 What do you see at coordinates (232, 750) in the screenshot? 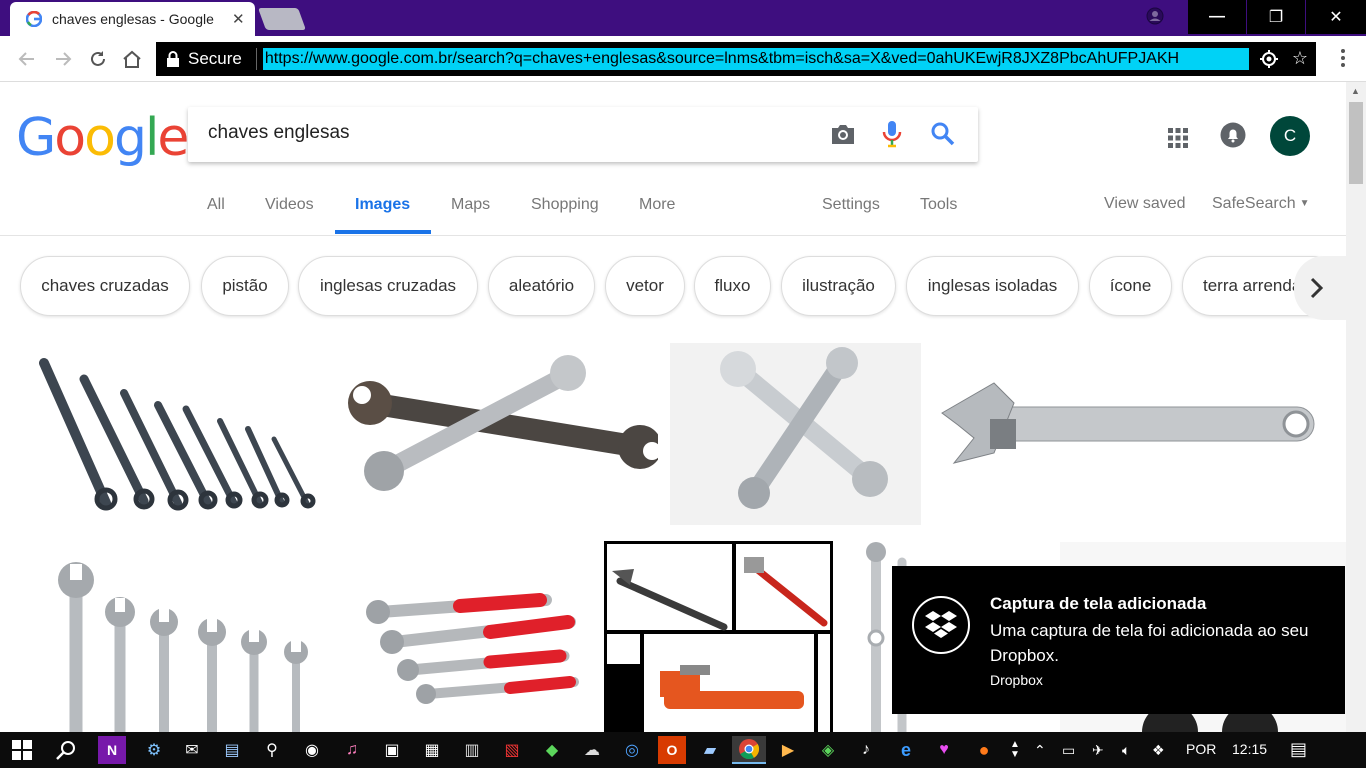
I see `document-app-icon: ▤` at bounding box center [232, 750].